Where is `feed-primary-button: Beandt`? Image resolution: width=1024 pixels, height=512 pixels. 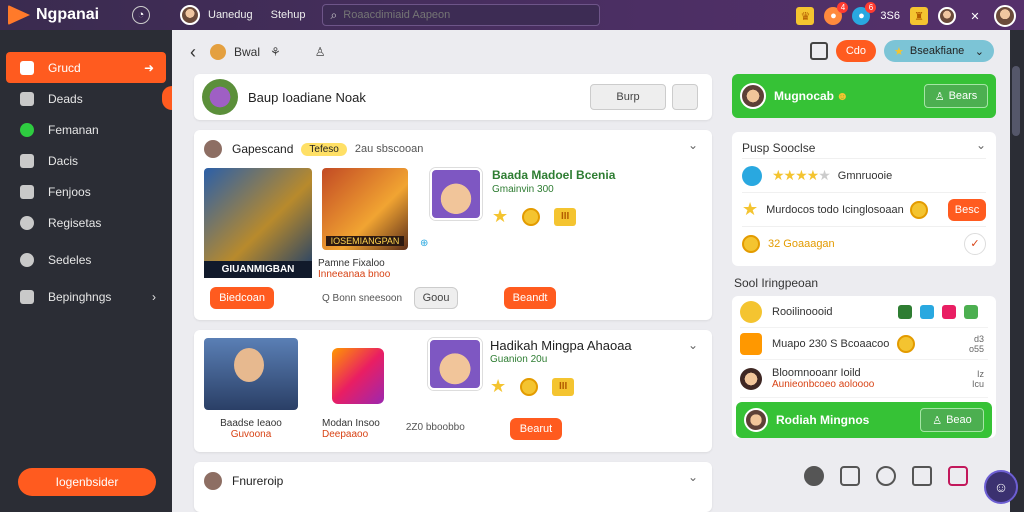
feed-primary-button: Beandt is located at coordinates (530, 298).